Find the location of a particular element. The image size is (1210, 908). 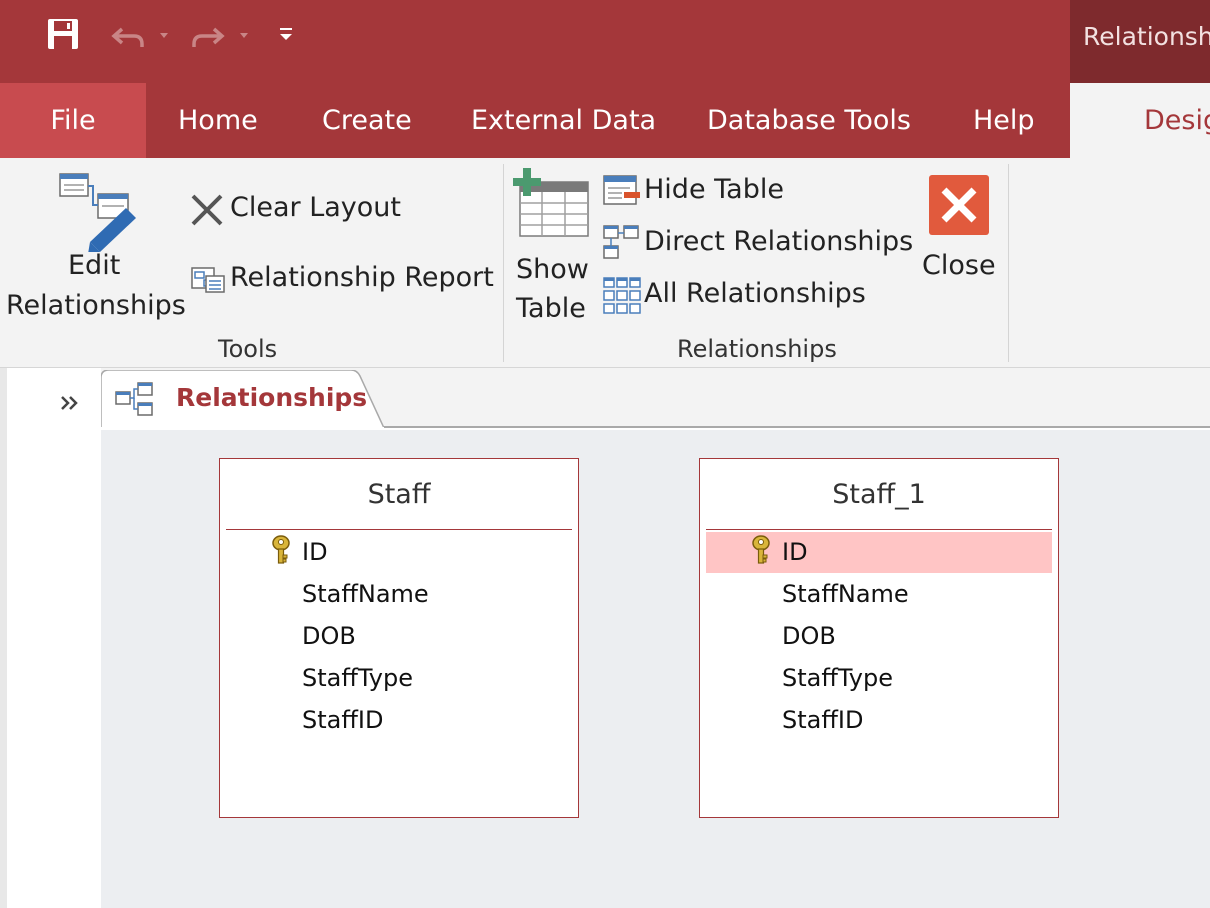

clear-layout-button: Clear Layout is located at coordinates (296, 209).